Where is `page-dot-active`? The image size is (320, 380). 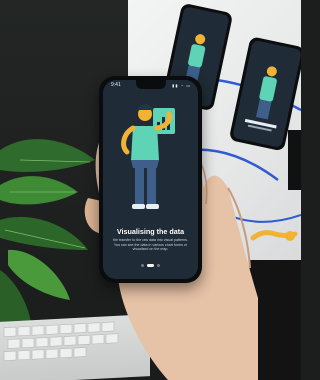
page-dot-active is located at coordinates (150, 265).